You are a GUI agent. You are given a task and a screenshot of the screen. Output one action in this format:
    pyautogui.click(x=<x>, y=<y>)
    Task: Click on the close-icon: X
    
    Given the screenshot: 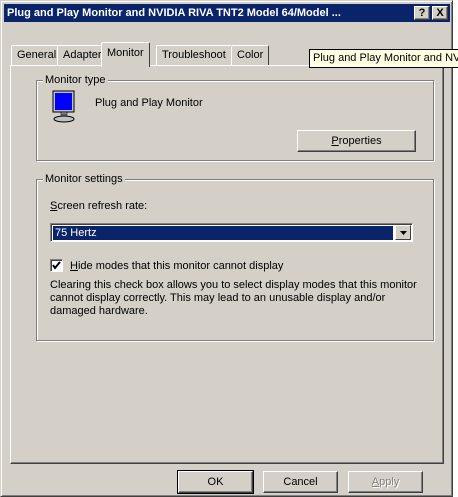 What is the action you would take?
    pyautogui.click(x=440, y=13)
    